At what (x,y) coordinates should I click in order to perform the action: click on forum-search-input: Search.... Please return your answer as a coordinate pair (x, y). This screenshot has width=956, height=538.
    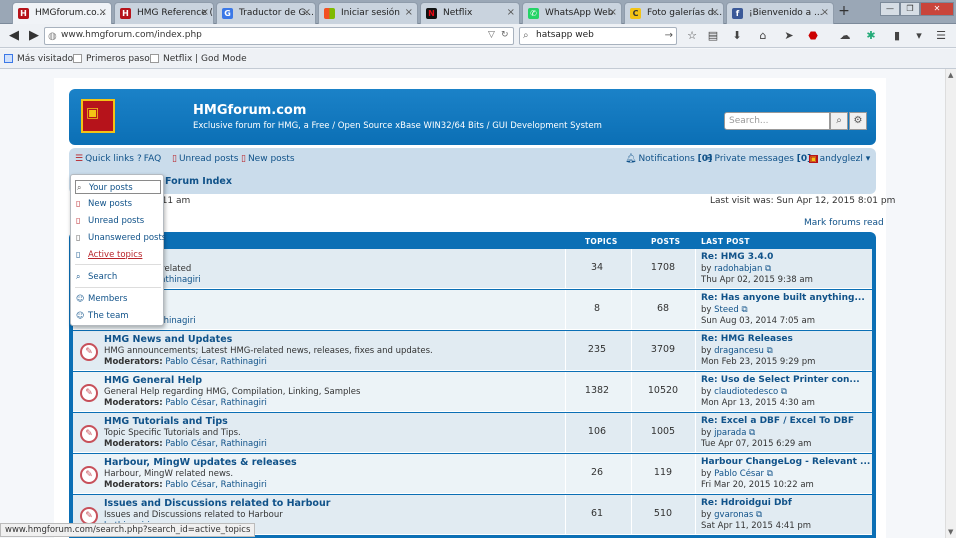
    Looking at the image, I should click on (777, 121).